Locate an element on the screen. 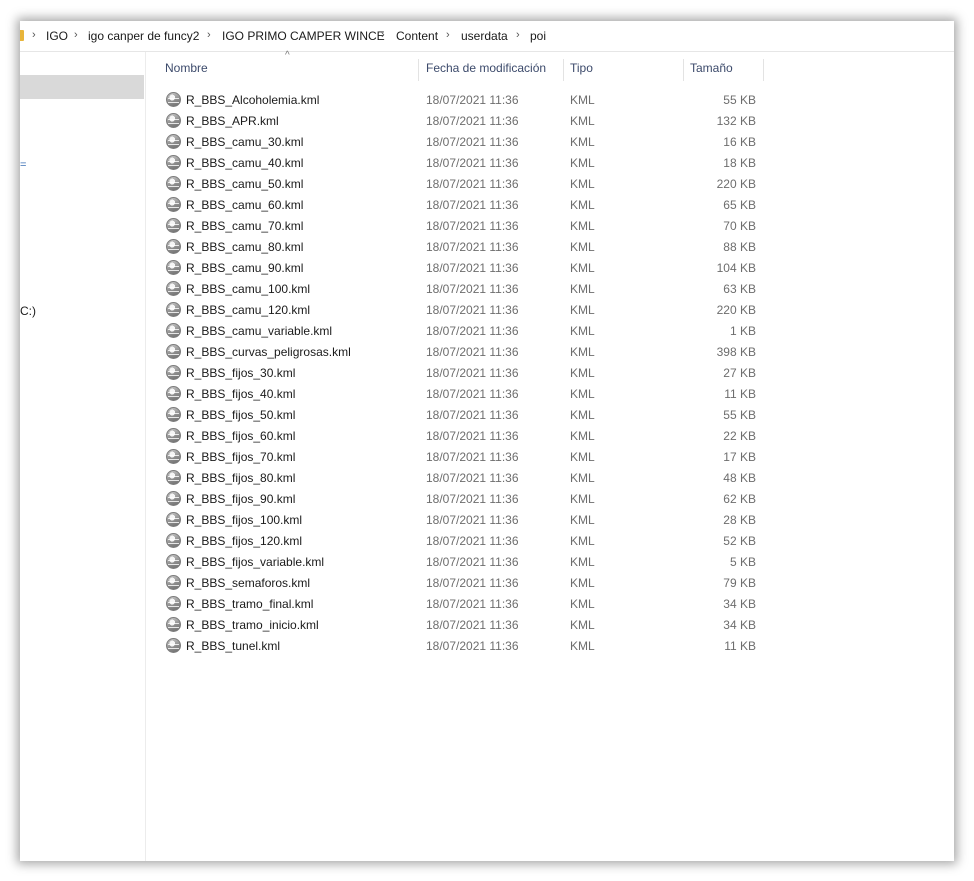 The width and height of the screenshot is (974, 881). file-size: 55 KB is located at coordinates (739, 415).